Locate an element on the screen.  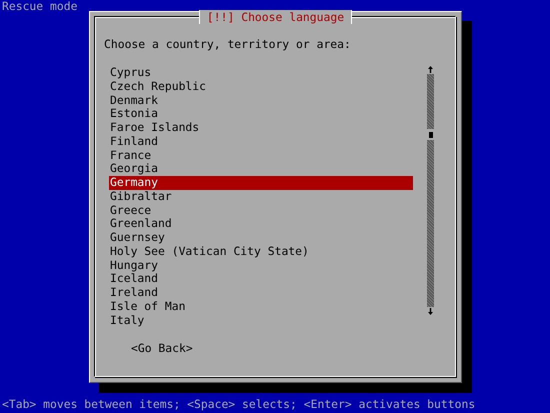
screen-title: Rescue mode is located at coordinates (39, 5).